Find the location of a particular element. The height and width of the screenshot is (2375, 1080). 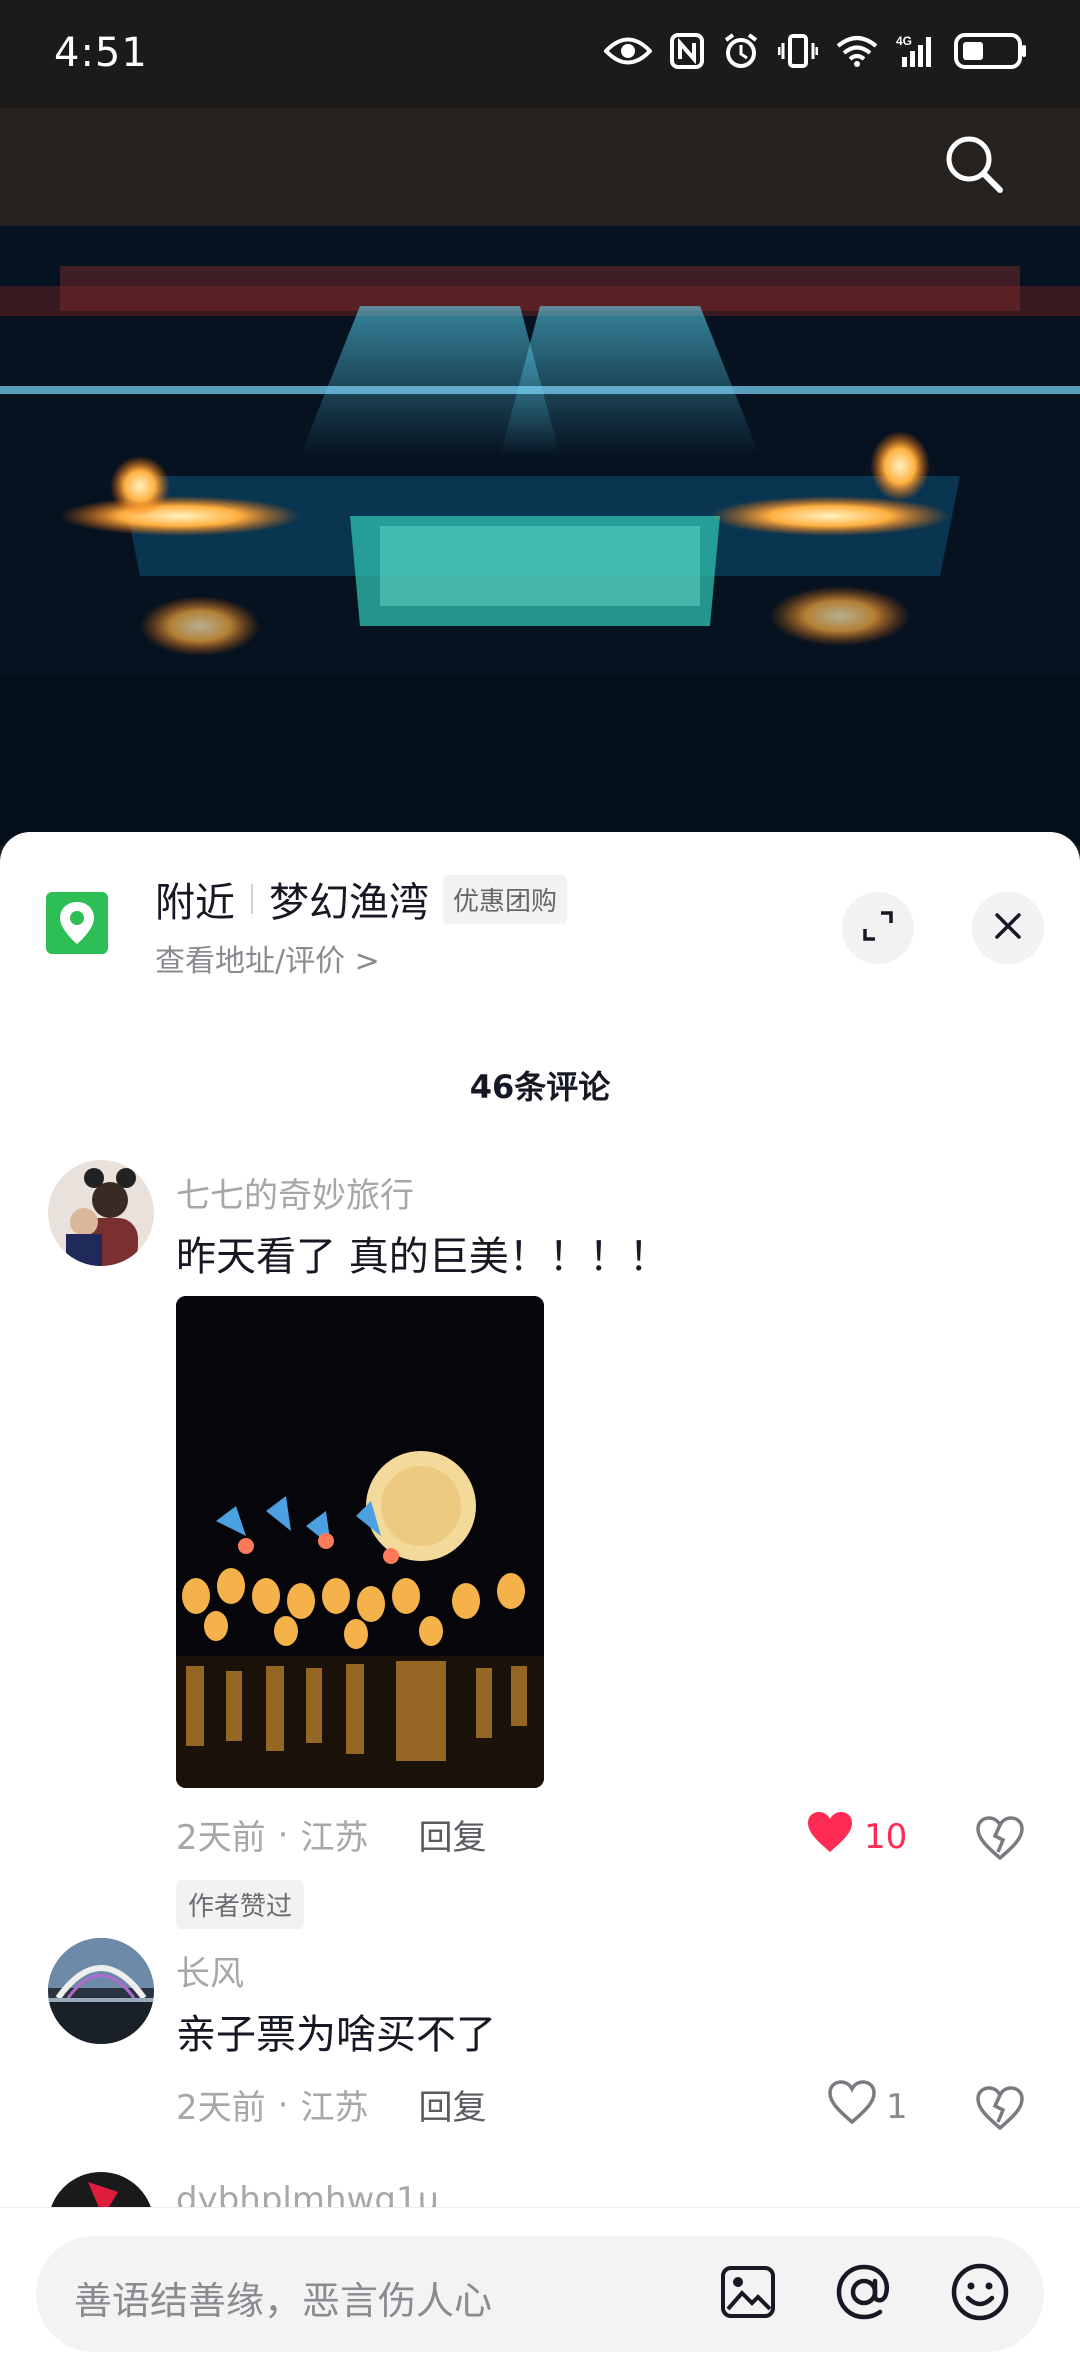

group-buy-badge: 优惠团购 is located at coordinates (505, 899).